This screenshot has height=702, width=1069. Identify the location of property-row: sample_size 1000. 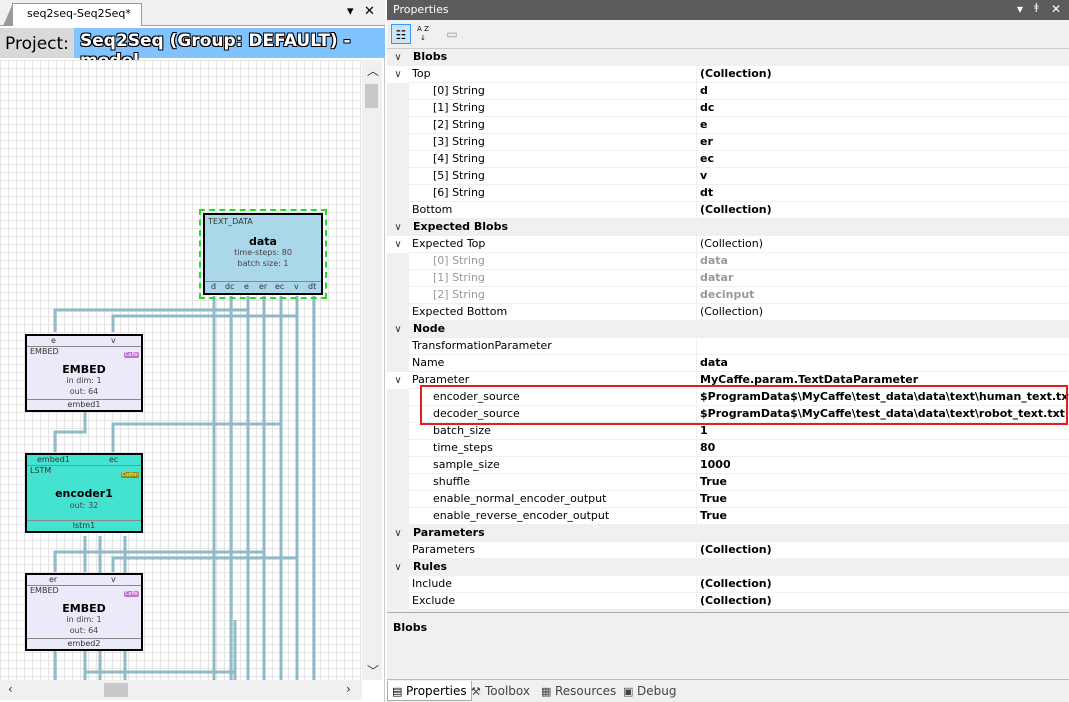
(728, 465).